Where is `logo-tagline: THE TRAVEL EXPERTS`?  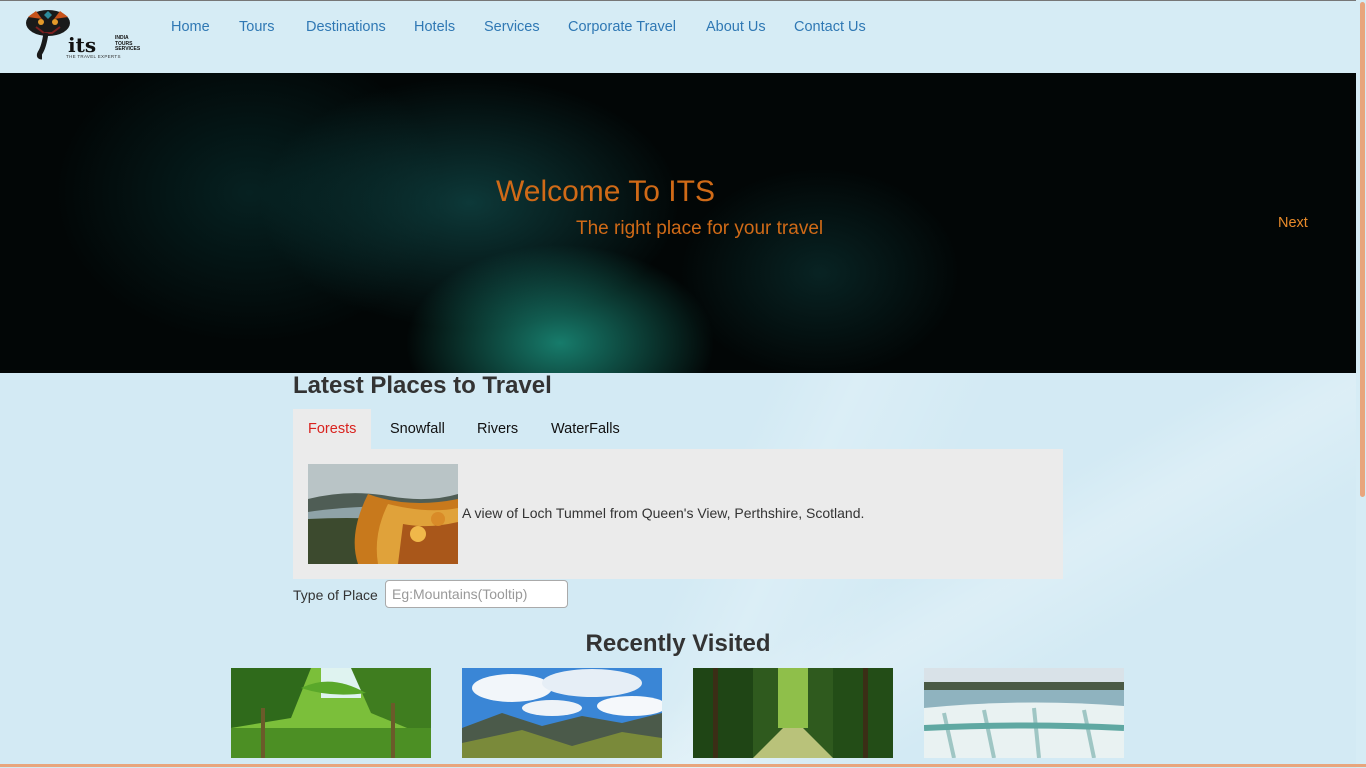
logo-tagline: THE TRAVEL EXPERTS is located at coordinates (93, 56).